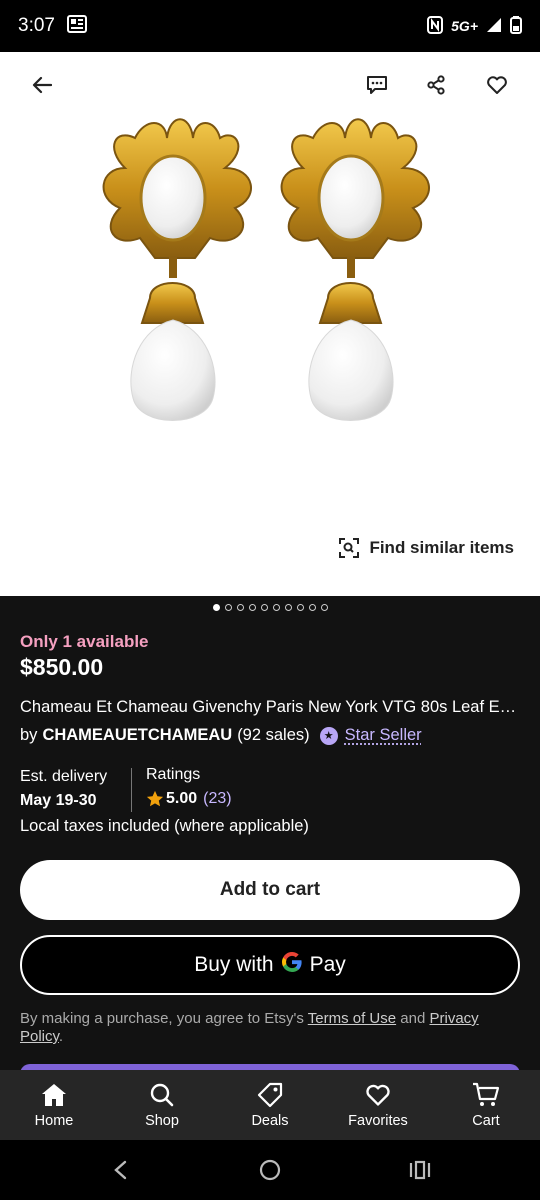 The height and width of the screenshot is (1200, 540). I want to click on signal-icon, so click(494, 26).